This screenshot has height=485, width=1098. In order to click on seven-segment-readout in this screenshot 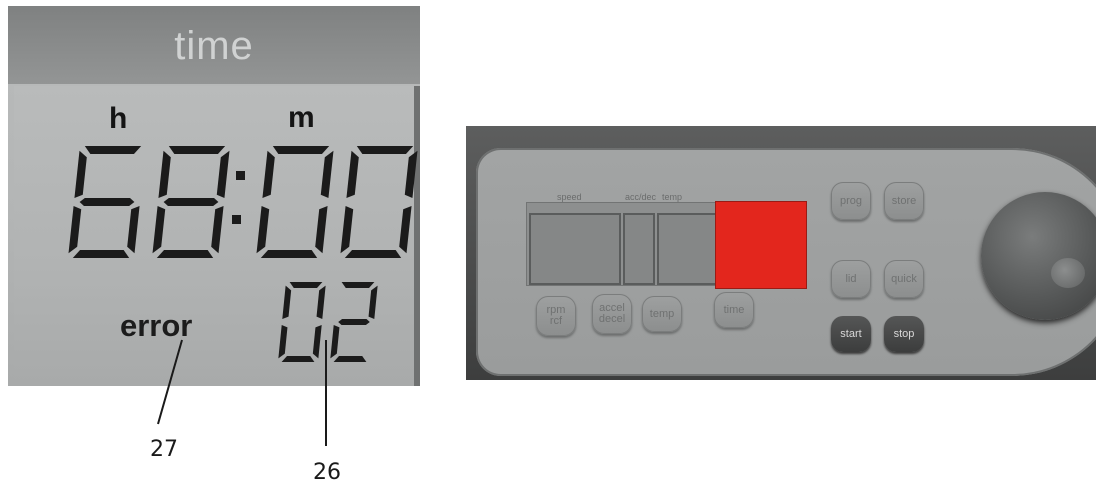, I will do `click(243, 254)`.